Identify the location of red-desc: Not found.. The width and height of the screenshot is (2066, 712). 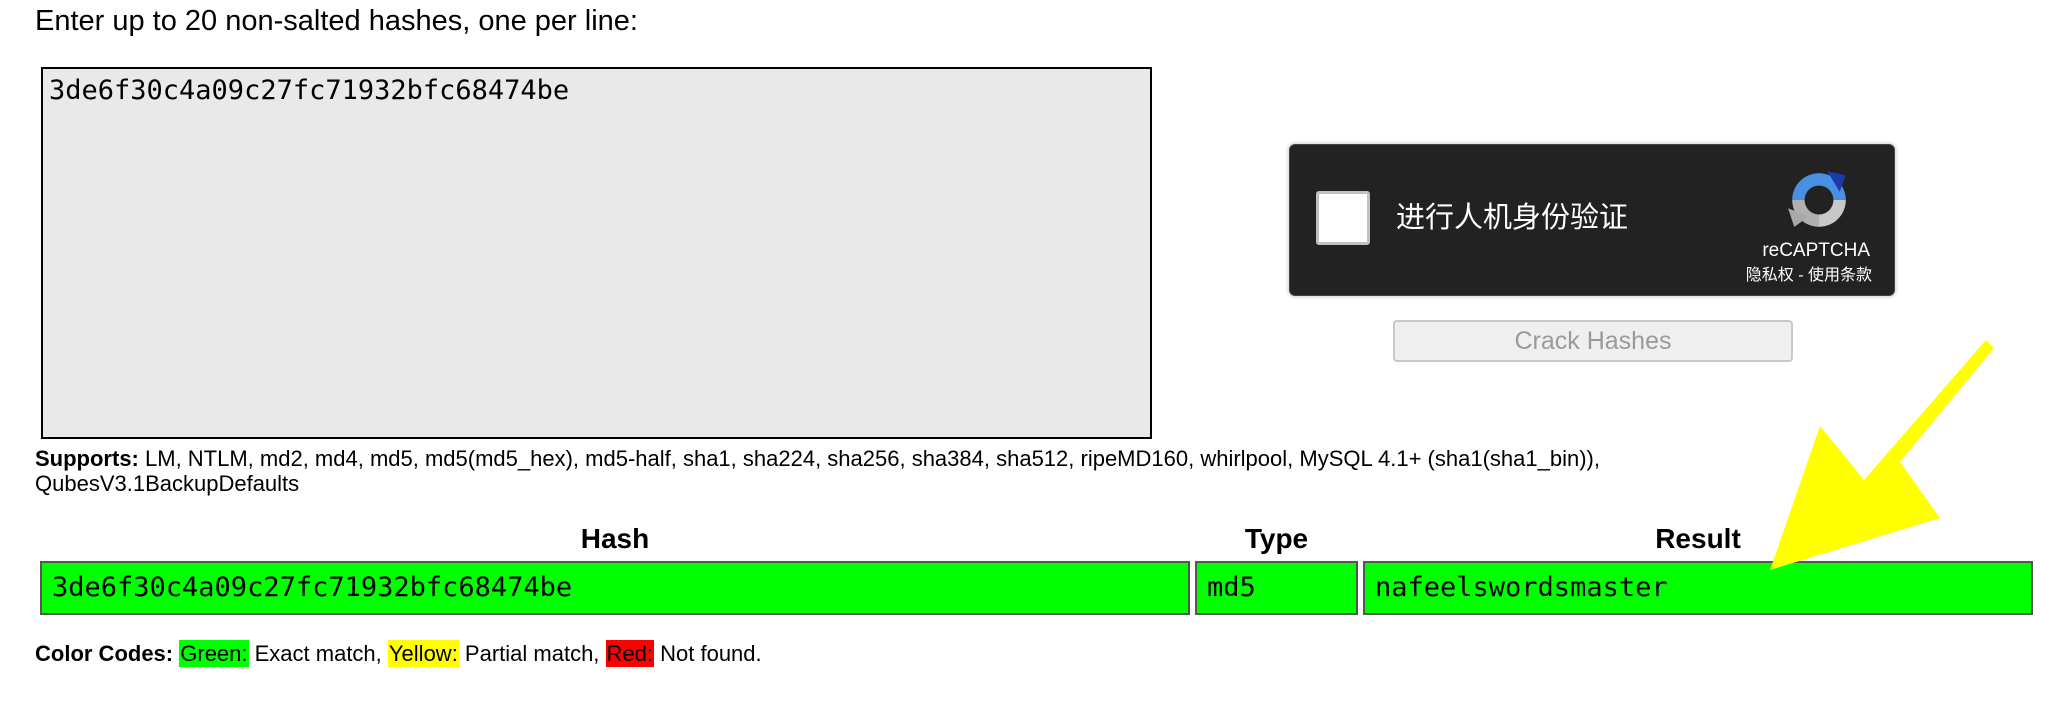
(708, 653).